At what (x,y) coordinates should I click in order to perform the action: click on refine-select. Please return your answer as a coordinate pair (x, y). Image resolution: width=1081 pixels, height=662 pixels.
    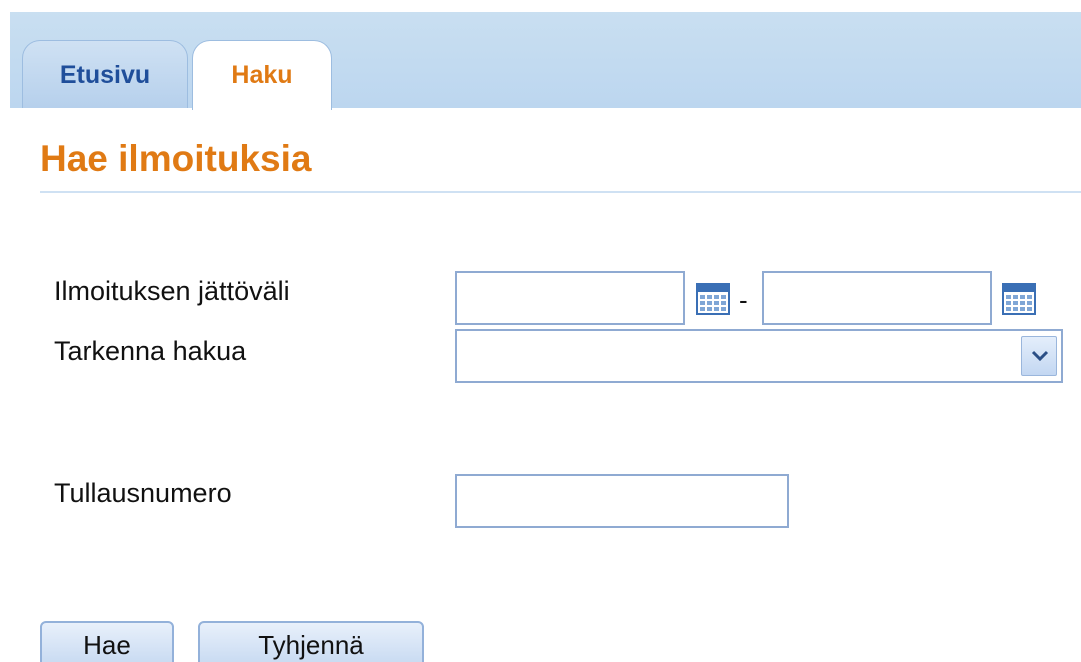
    Looking at the image, I should click on (759, 356).